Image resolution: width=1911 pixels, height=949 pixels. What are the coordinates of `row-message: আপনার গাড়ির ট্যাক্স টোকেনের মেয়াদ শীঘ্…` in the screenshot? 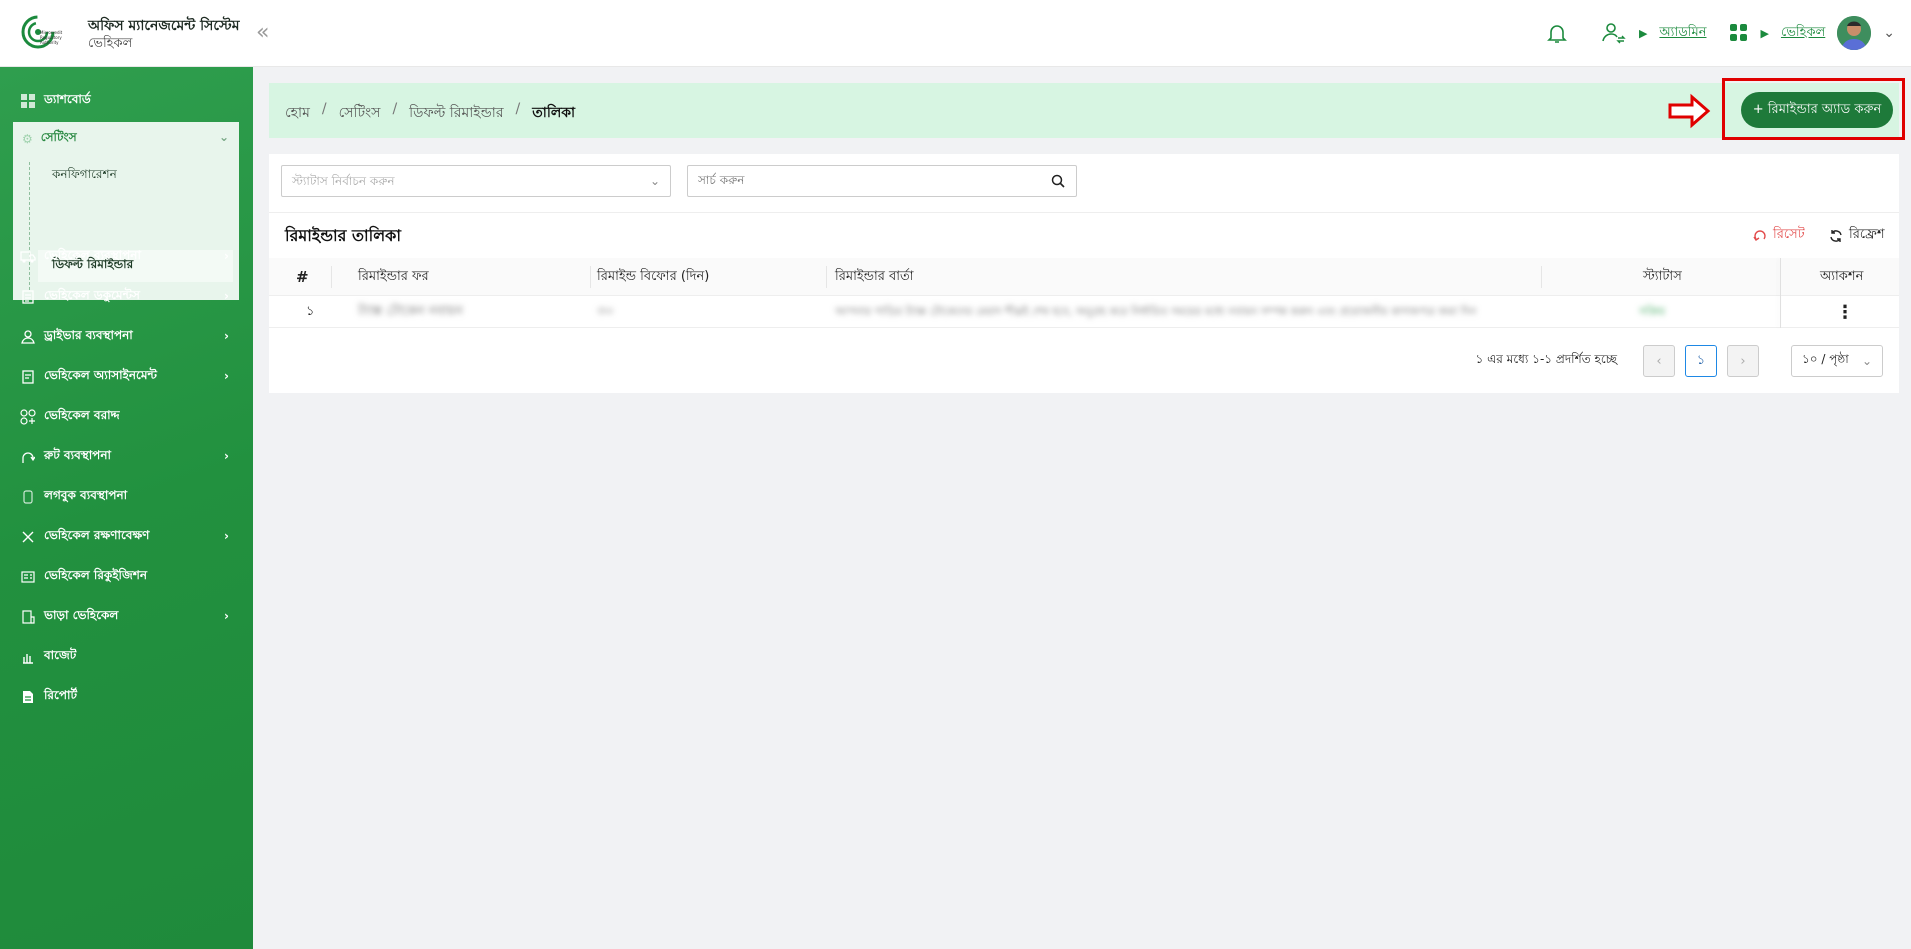 It's located at (1156, 311).